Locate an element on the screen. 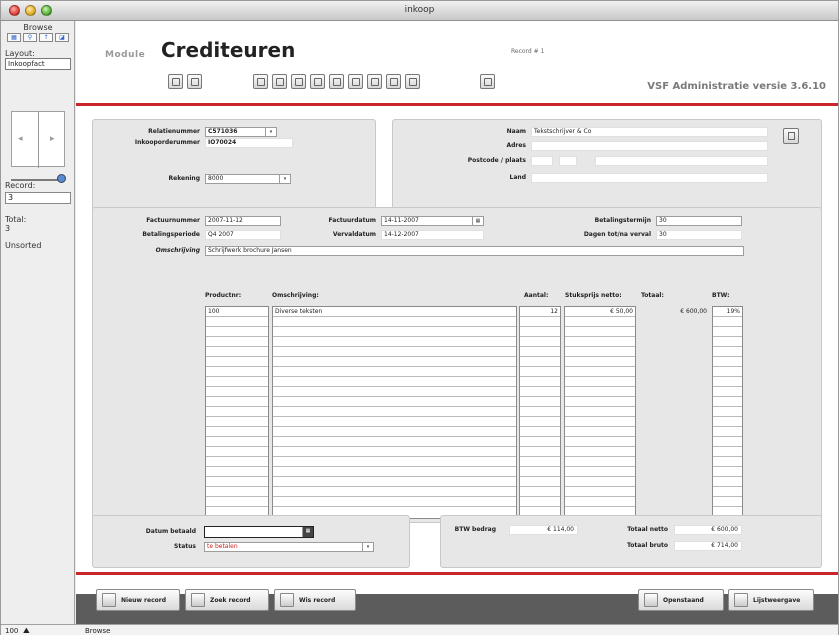 This screenshot has height=635, width=839. aantal-column: 12 is located at coordinates (540, 412).